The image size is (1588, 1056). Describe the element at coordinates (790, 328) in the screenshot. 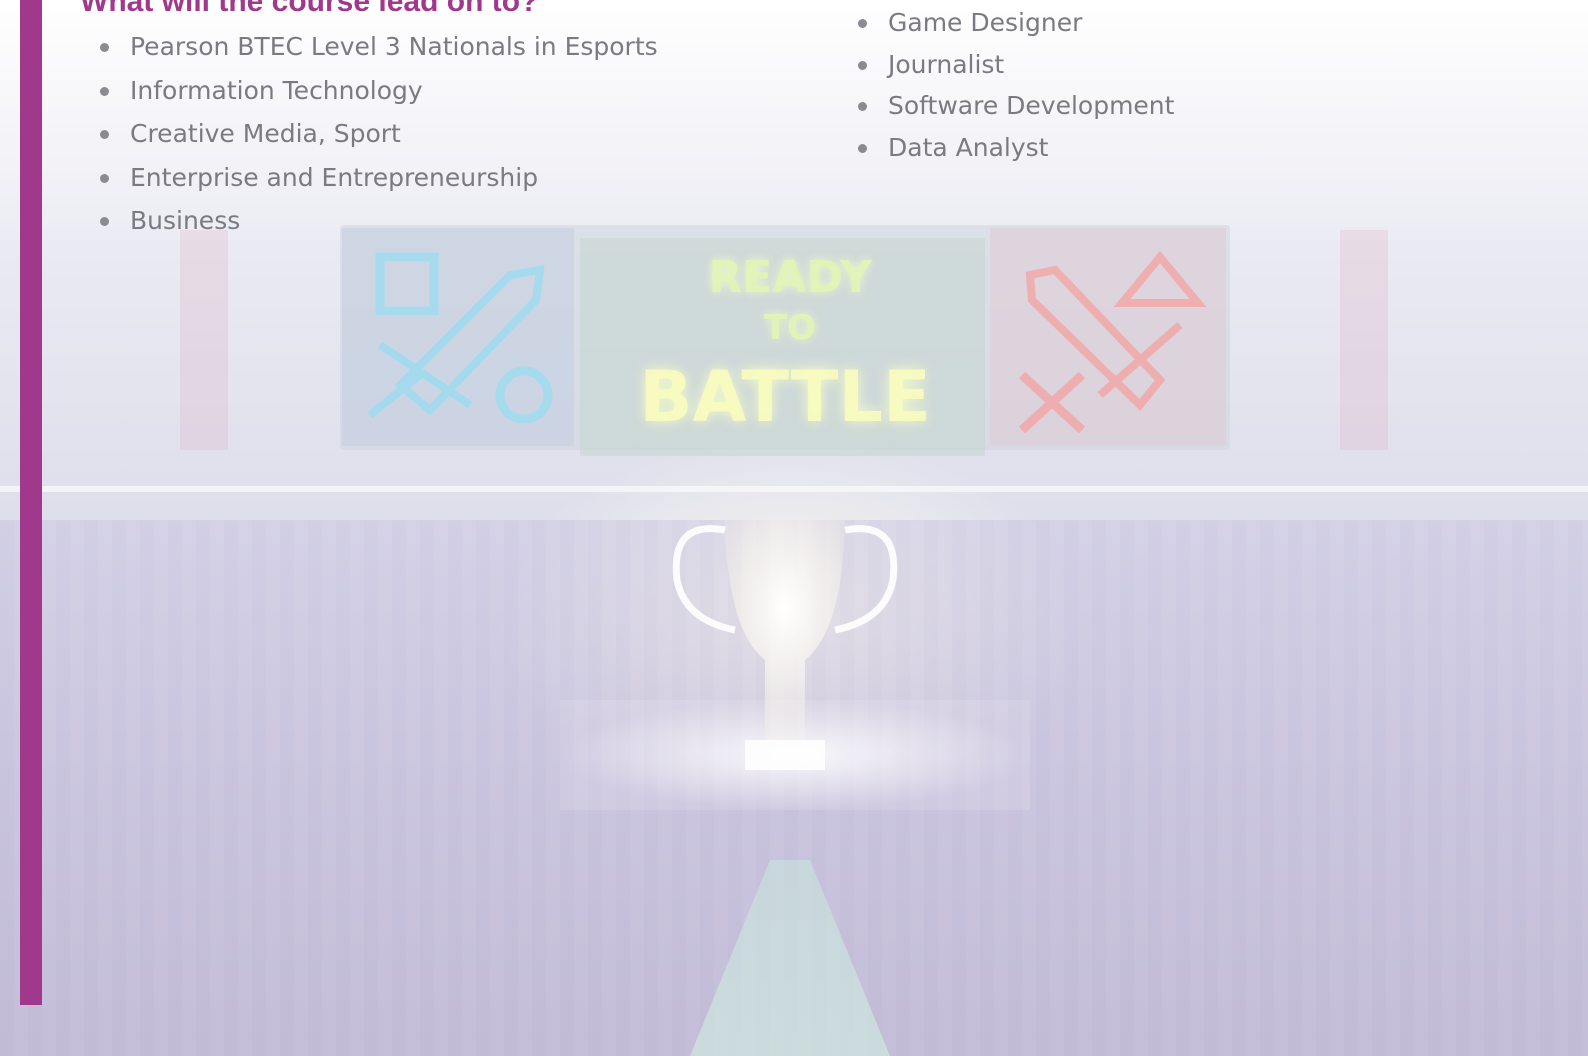

I see `neon-to-text: TO` at that location.